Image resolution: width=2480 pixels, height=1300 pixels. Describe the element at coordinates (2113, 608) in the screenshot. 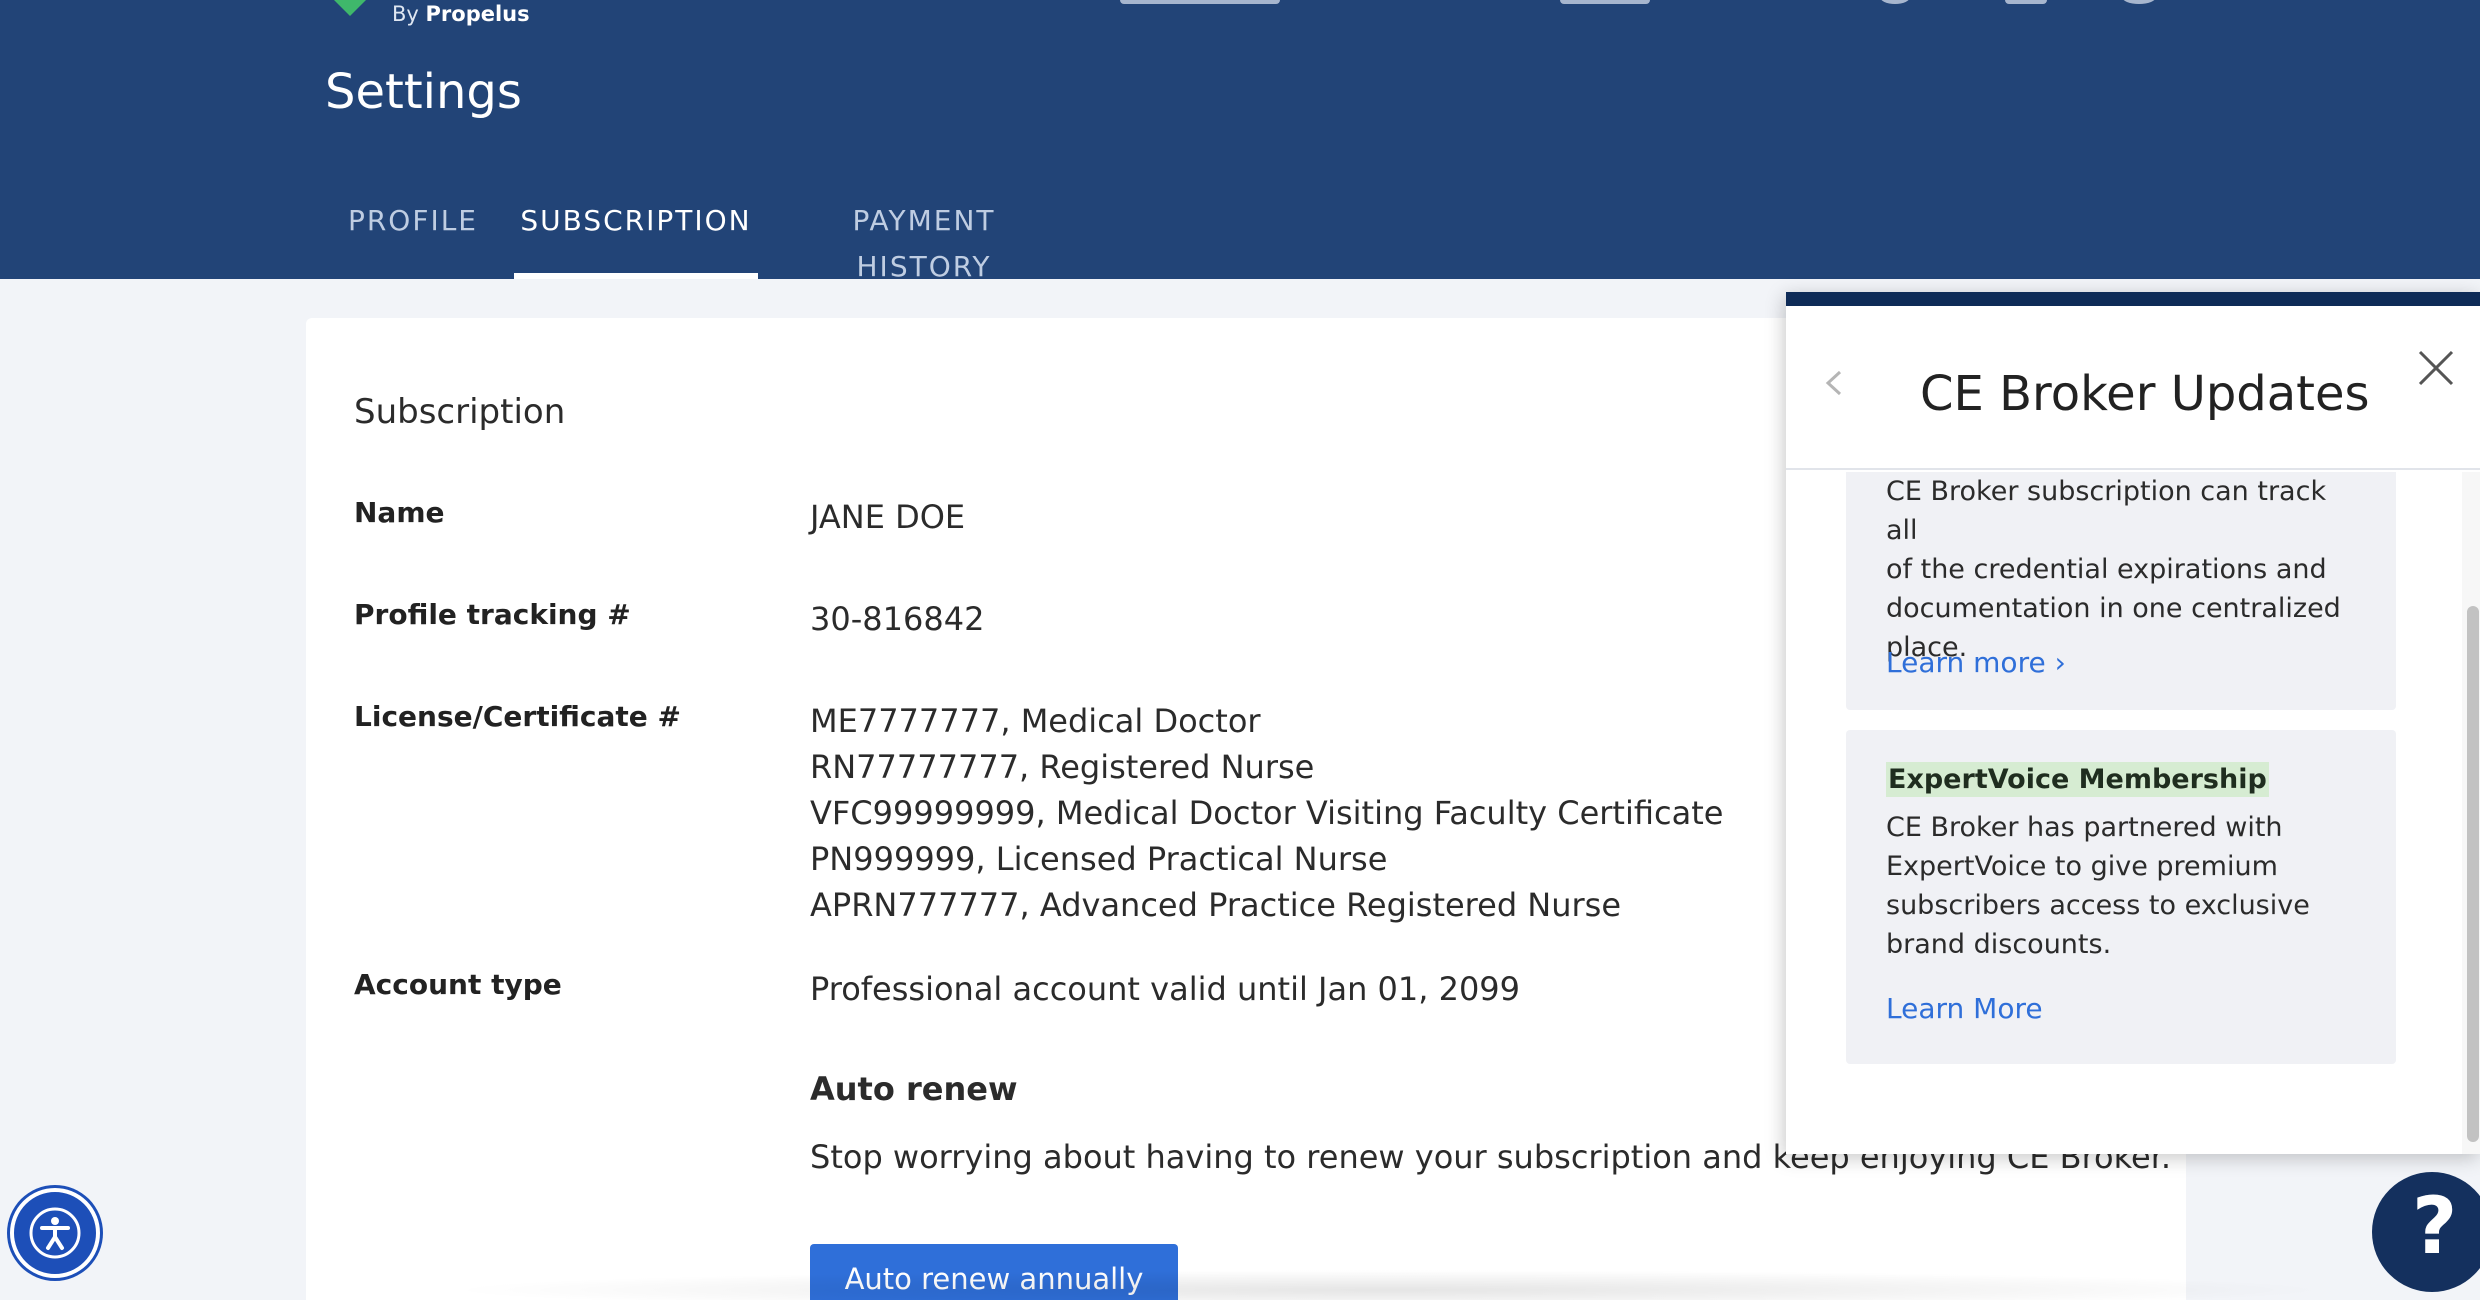

I see `update-card-line: documentation in one centralized` at that location.